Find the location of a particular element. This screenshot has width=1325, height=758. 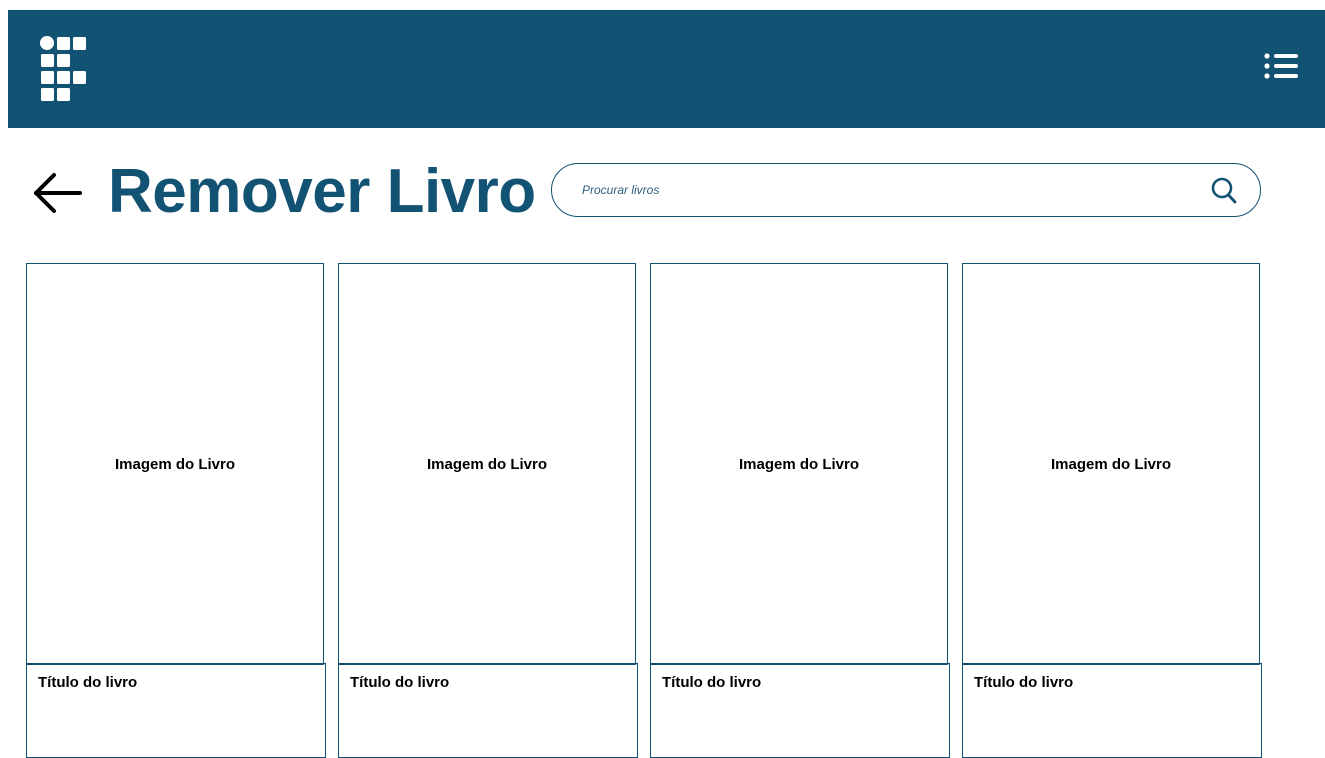

arrow-left-icon is located at coordinates (58, 193).